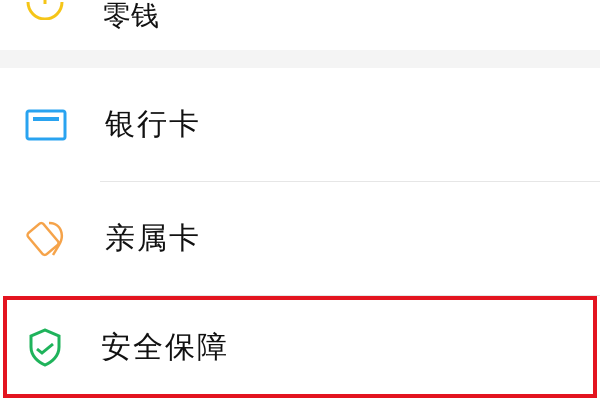  What do you see at coordinates (45, 347) in the screenshot?
I see `shield-icon` at bounding box center [45, 347].